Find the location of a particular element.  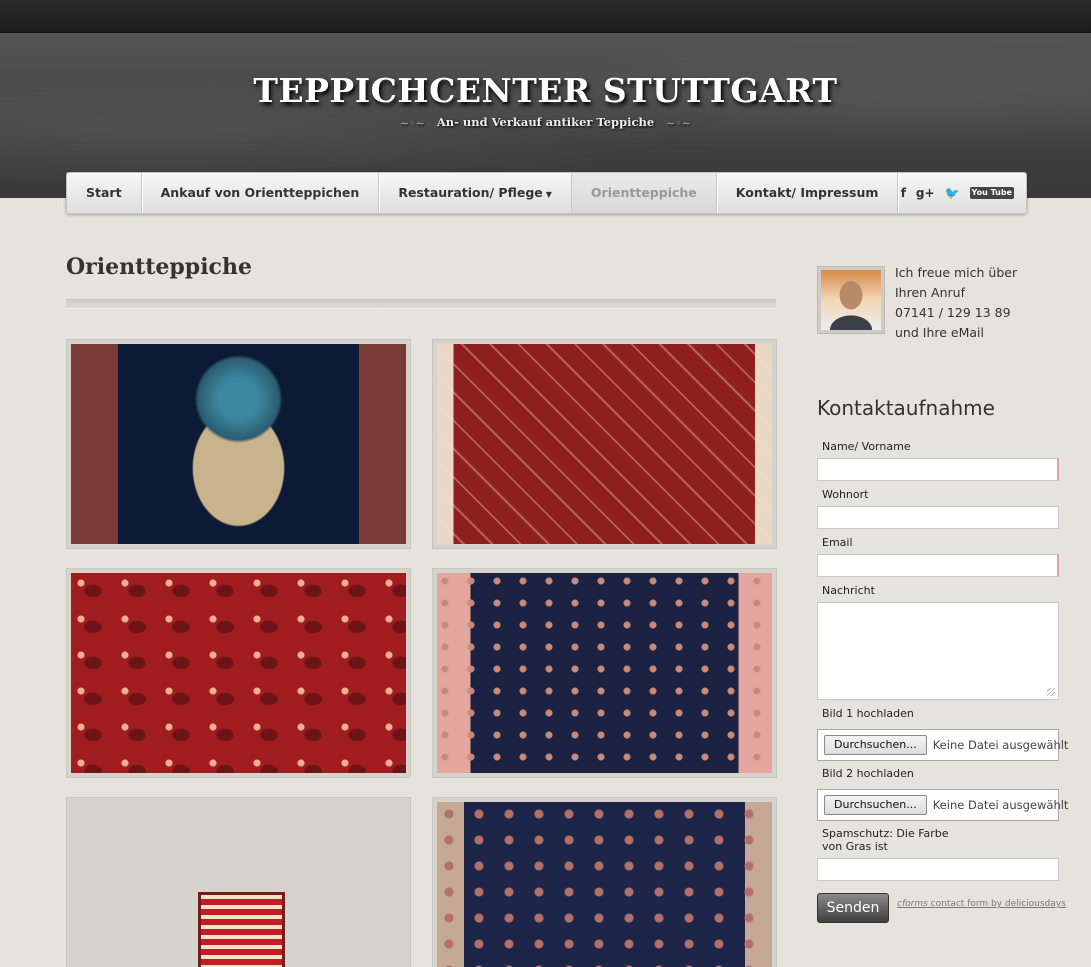

cforms-credit-link: cforms contact form by deliciousdays is located at coordinates (981, 904).